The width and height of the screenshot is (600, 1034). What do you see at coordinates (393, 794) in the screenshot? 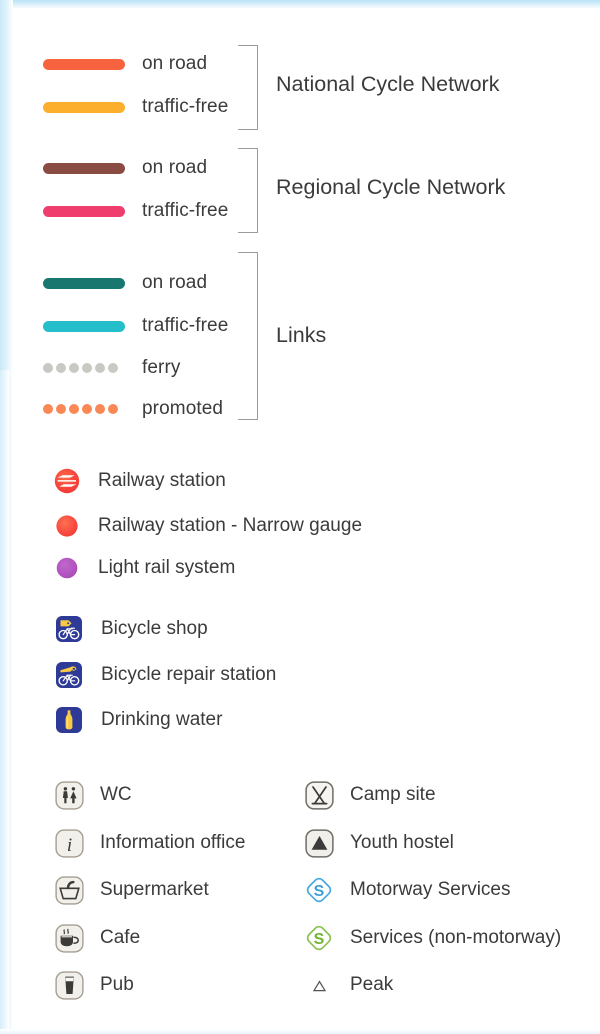
I see `symbol-label: Camp site` at bounding box center [393, 794].